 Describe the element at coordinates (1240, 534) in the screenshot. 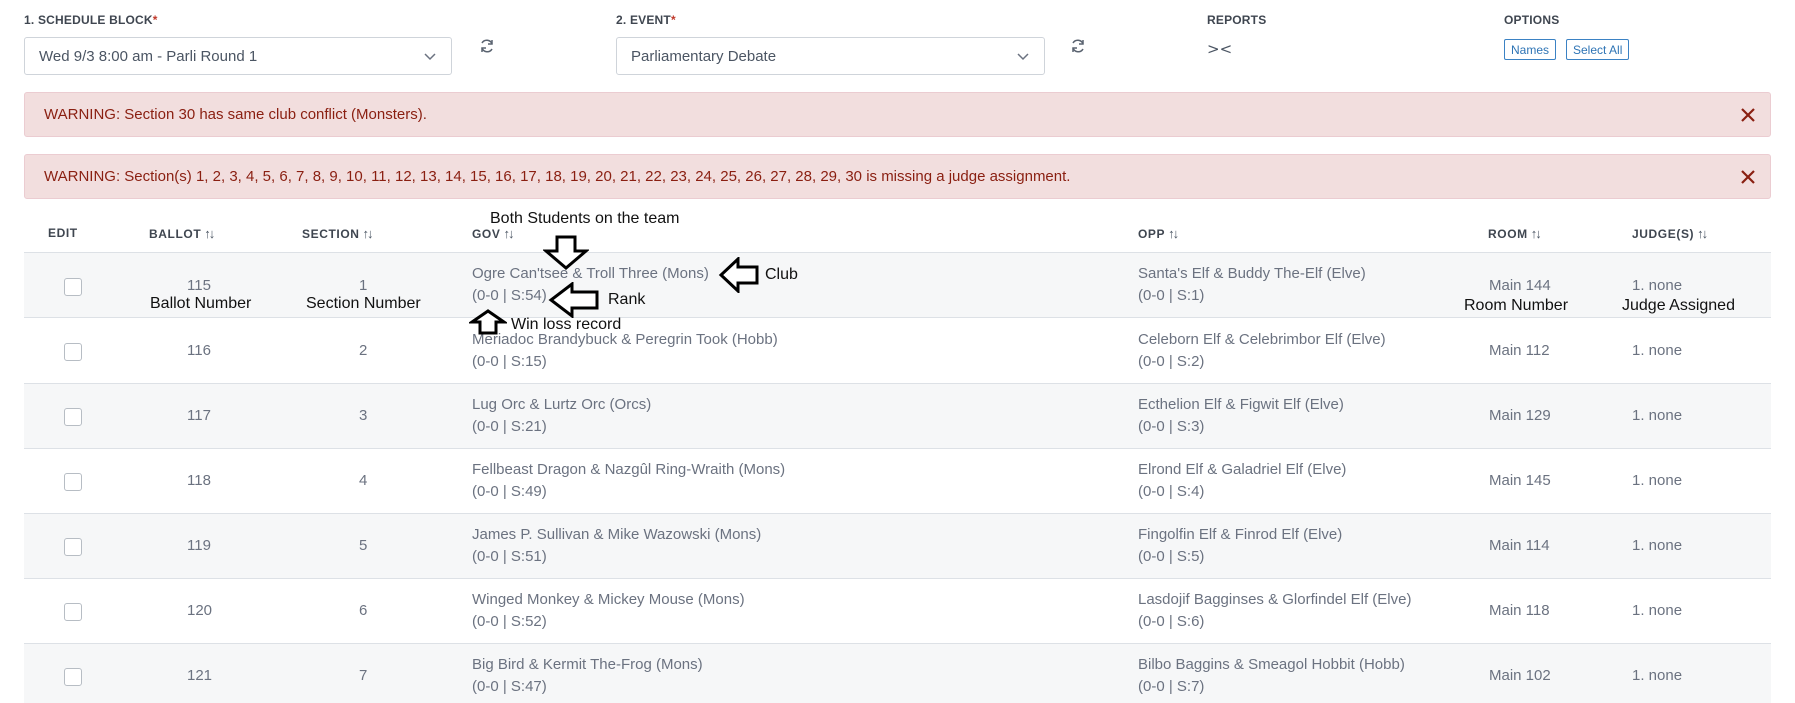

I see `opp-names: Fingolfin Elf & Finrod Elf (Elve)` at that location.